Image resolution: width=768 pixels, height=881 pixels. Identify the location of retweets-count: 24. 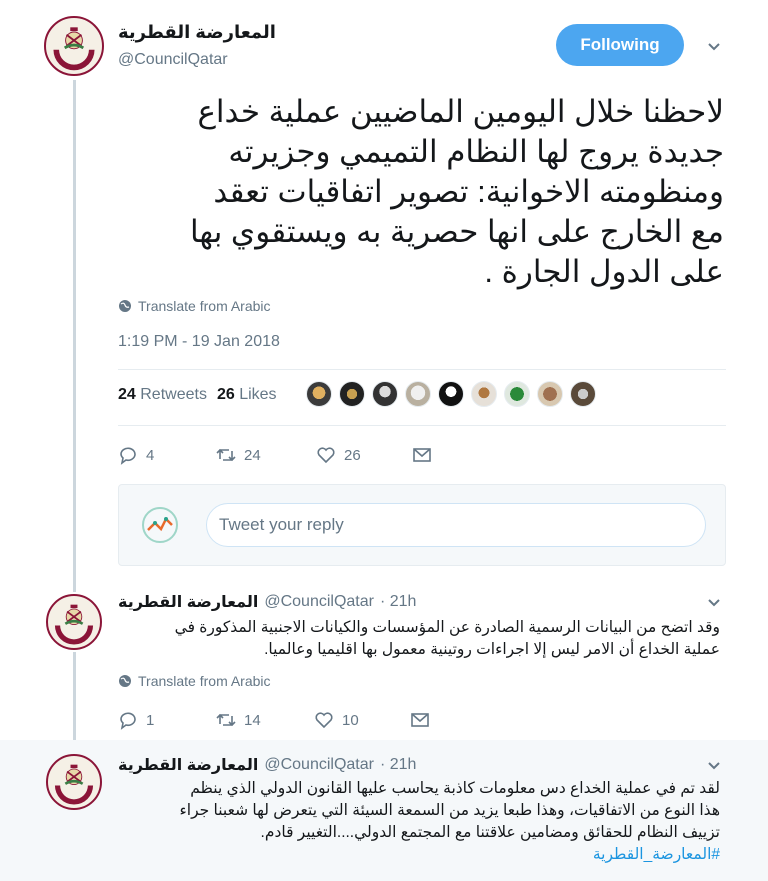
(127, 394).